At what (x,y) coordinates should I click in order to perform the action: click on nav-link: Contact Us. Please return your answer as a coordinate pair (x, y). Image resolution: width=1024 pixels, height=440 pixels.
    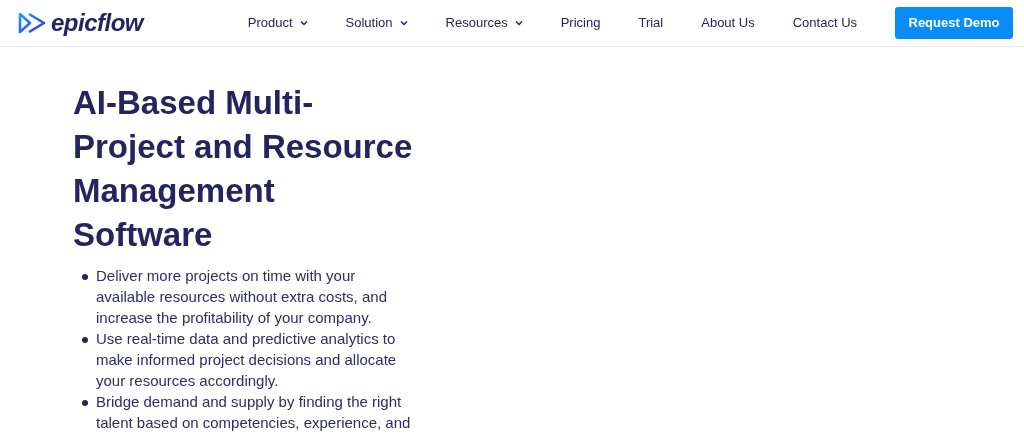
    Looking at the image, I should click on (825, 23).